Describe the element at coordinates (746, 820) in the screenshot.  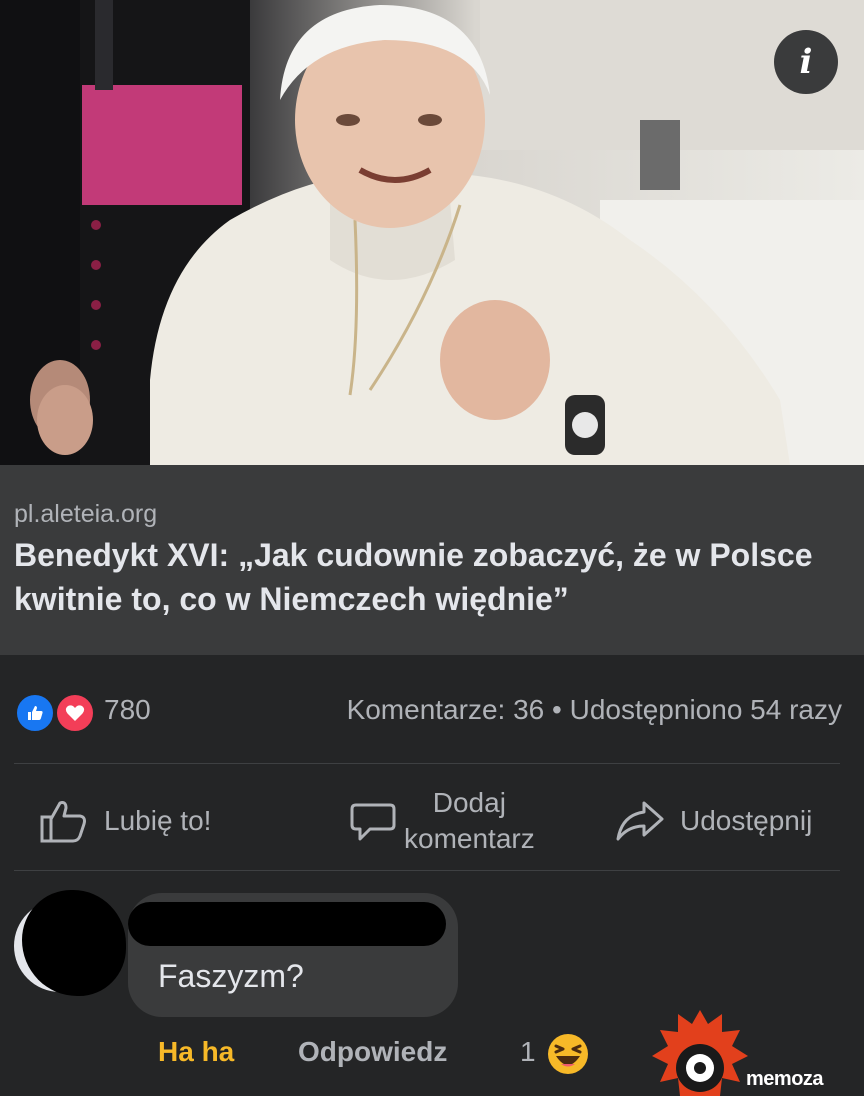
I see `share-label: Udostępnij` at that location.